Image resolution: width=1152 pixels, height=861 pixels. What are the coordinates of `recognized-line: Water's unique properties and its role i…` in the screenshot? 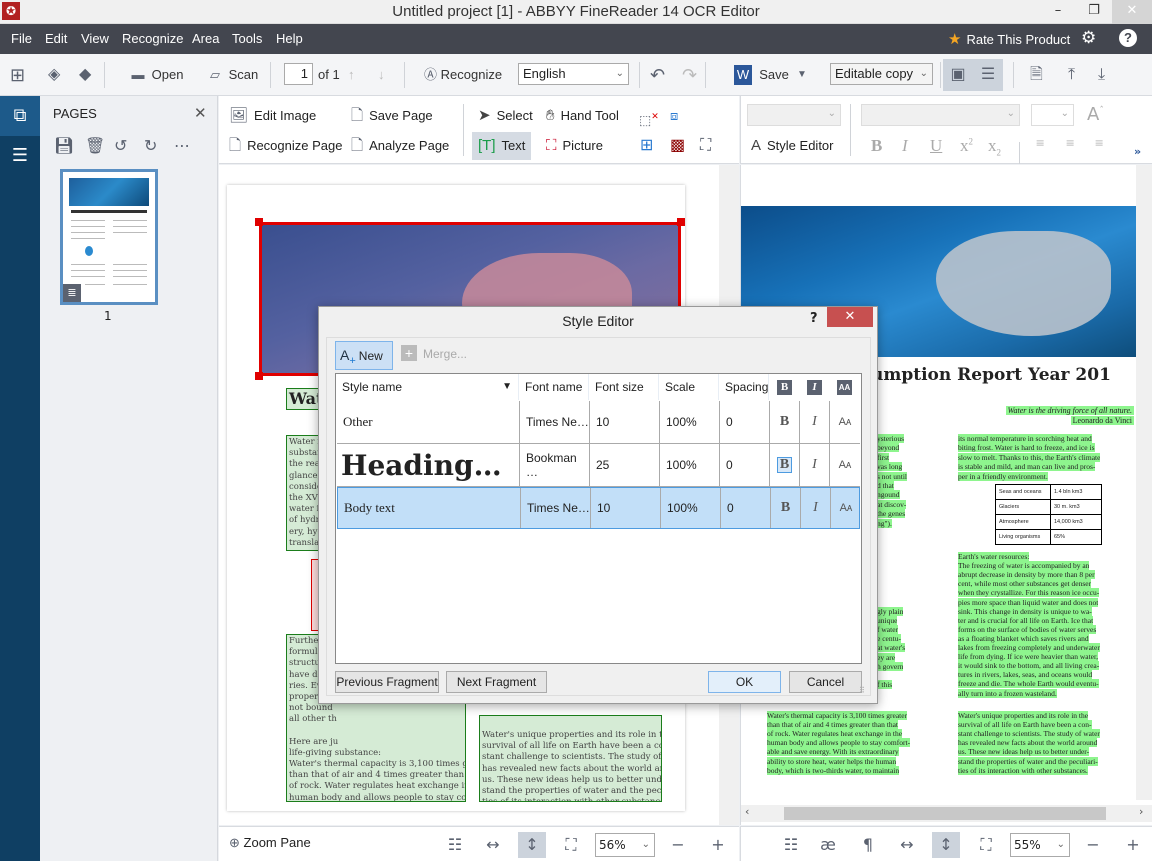 It's located at (1023, 715).